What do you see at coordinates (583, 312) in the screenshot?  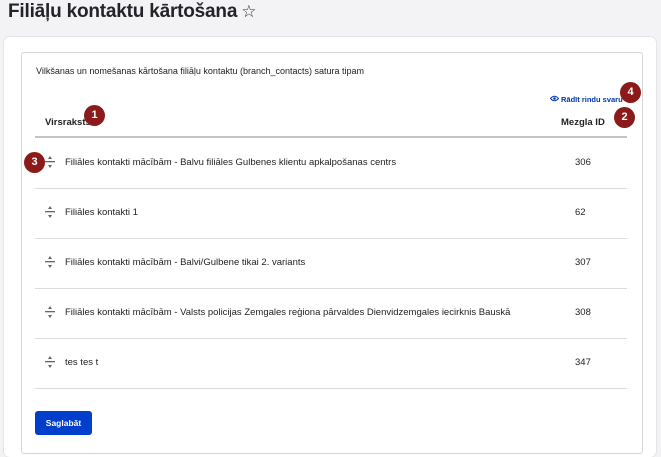 I see `row-node-id: 308` at bounding box center [583, 312].